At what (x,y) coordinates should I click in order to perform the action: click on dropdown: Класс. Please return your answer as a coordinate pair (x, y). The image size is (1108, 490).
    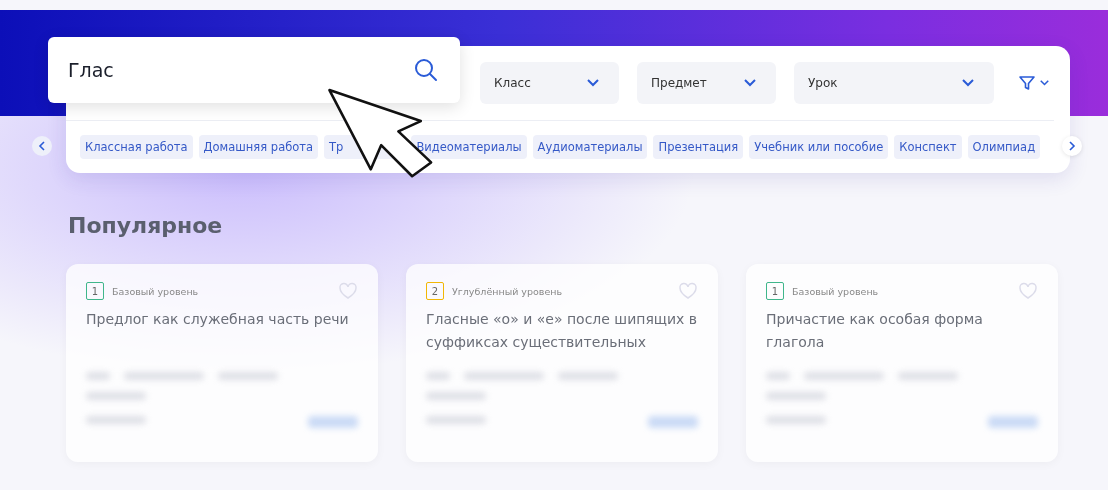
    Looking at the image, I should click on (549, 83).